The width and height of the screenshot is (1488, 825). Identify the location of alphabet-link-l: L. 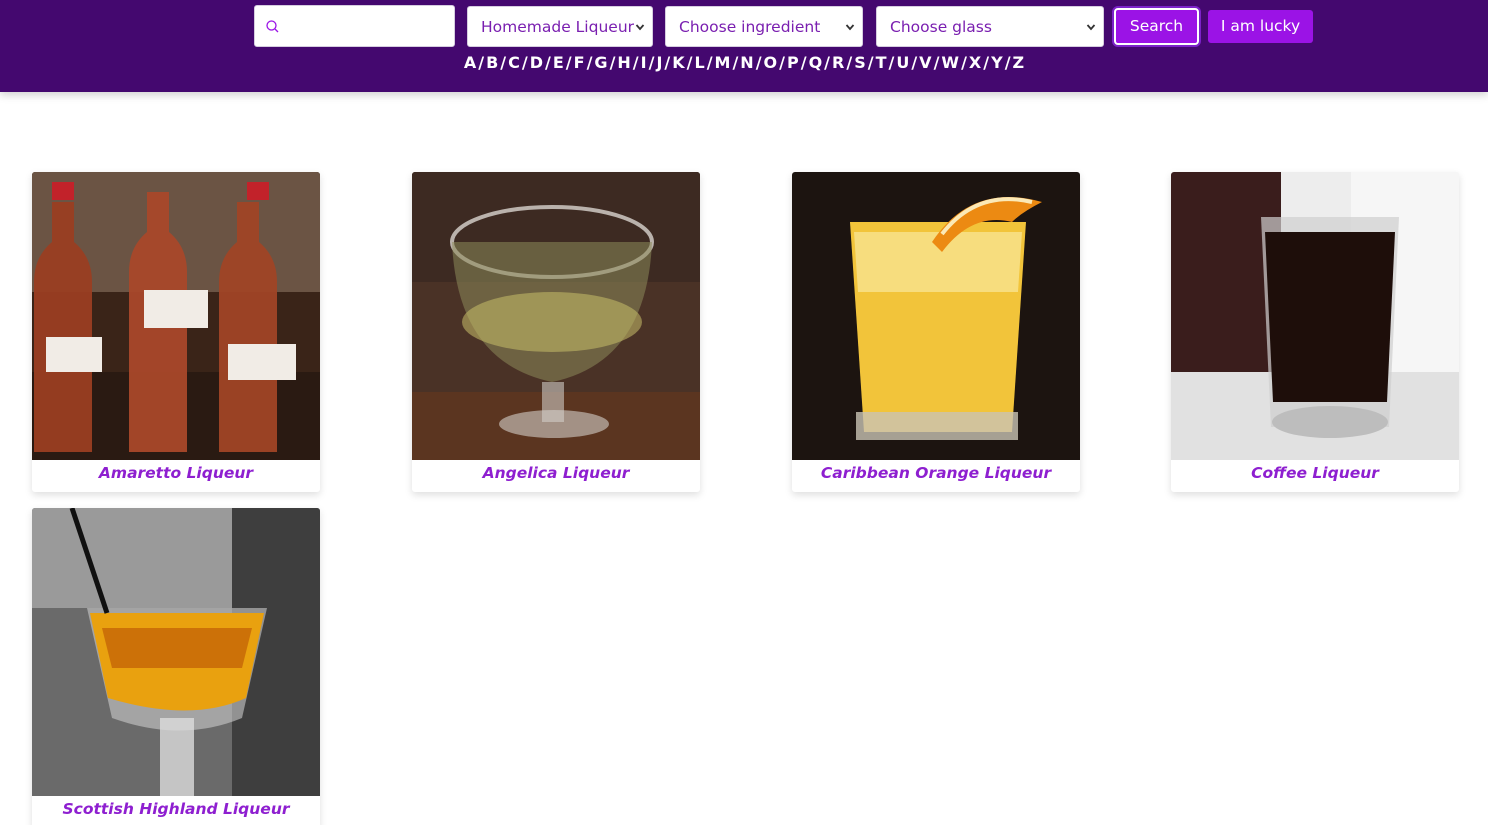
(699, 62).